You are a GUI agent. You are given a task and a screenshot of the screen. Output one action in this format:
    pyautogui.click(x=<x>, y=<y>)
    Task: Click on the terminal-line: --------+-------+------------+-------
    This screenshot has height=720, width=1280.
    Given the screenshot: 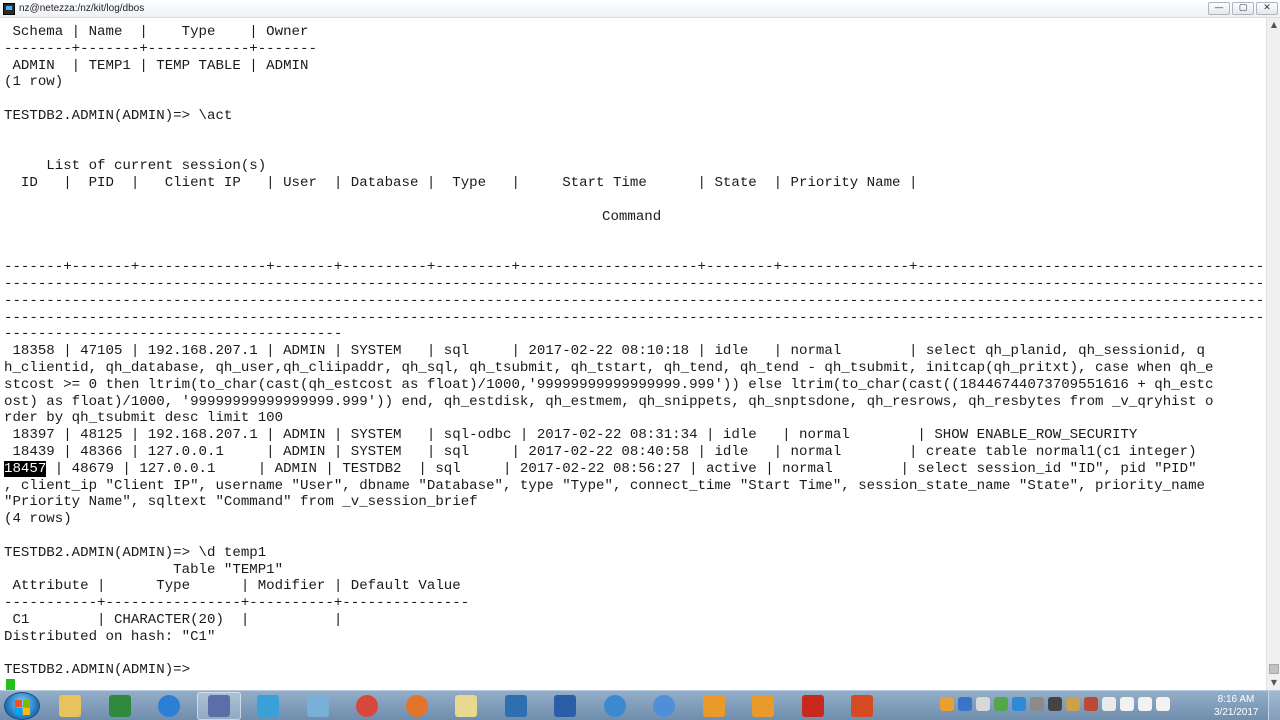 What is the action you would take?
    pyautogui.click(x=160, y=49)
    